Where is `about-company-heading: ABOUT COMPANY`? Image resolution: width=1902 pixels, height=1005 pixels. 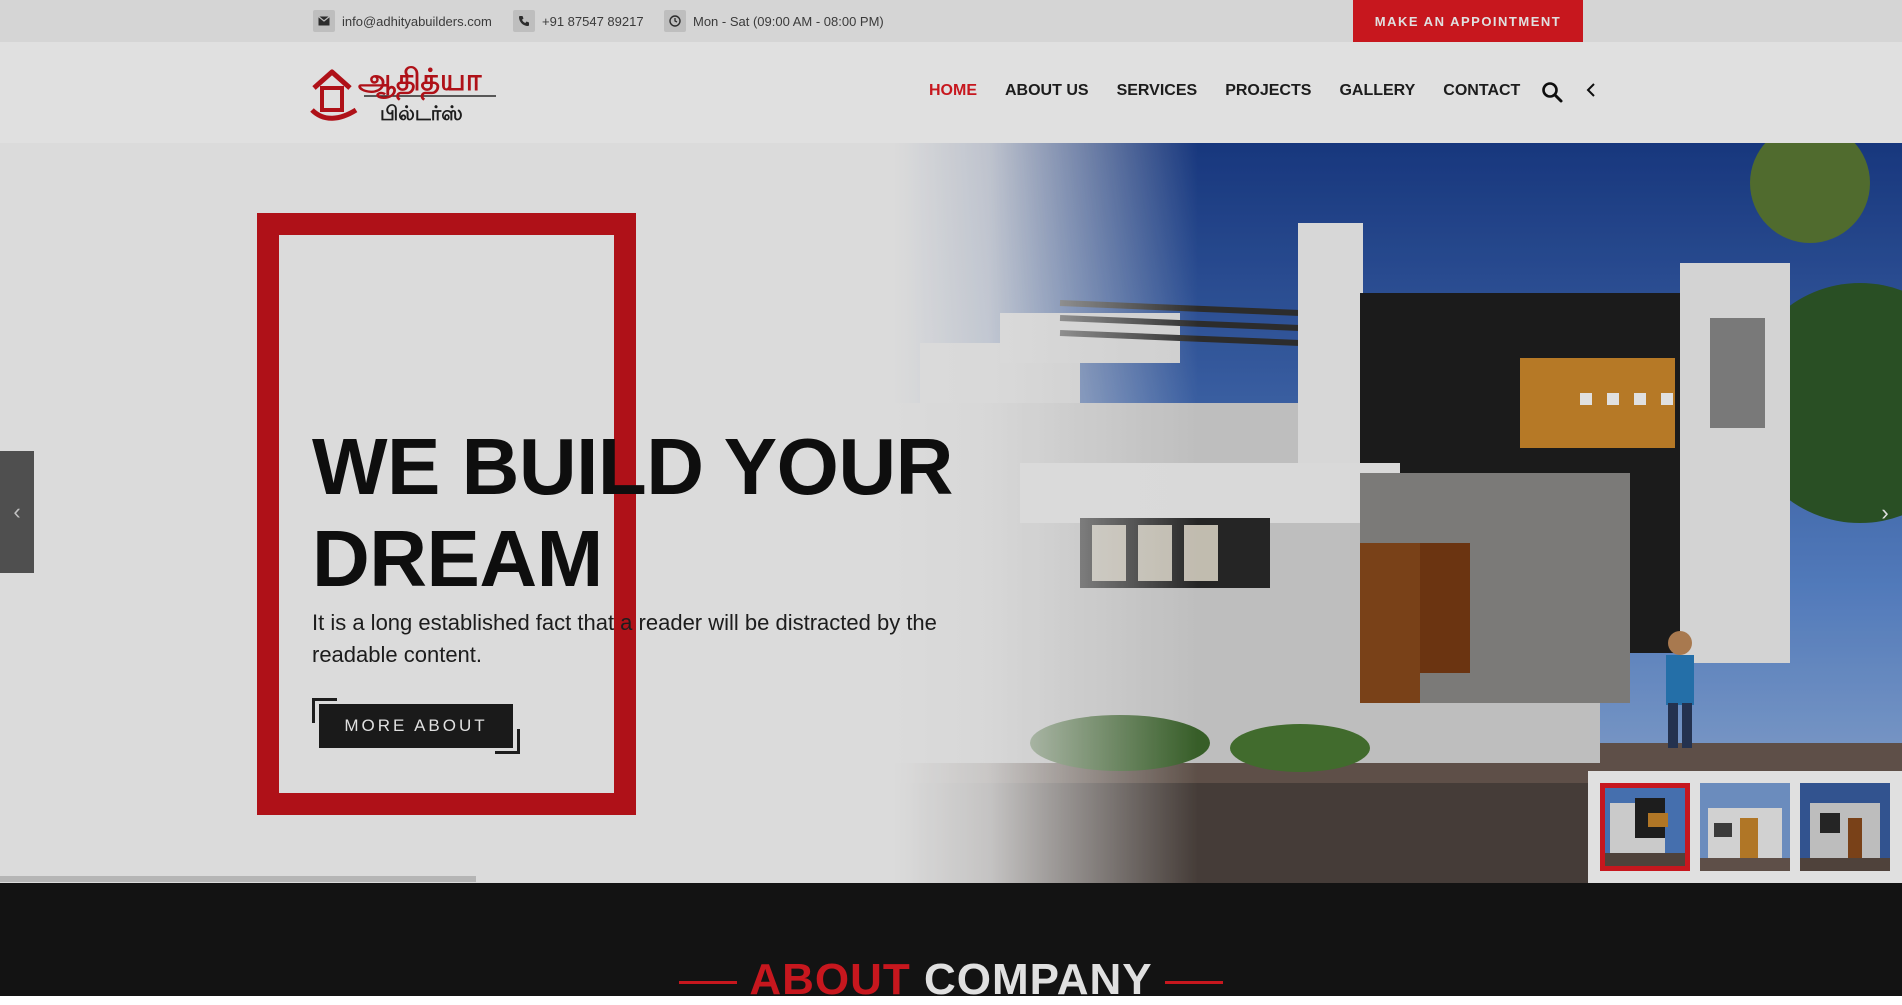 about-company-heading: ABOUT COMPANY is located at coordinates (951, 980).